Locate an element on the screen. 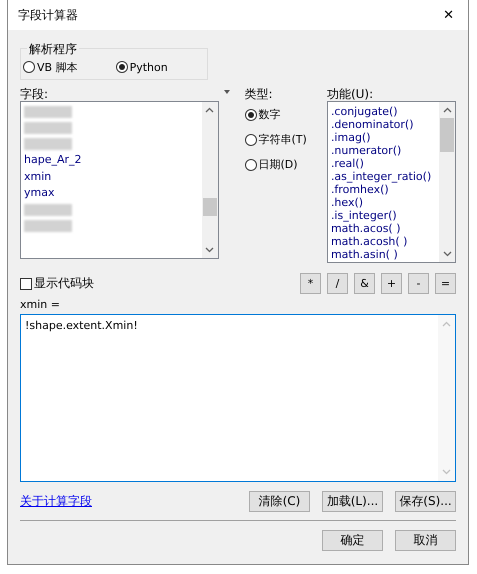  radio-button: 数字 is located at coordinates (284, 114).